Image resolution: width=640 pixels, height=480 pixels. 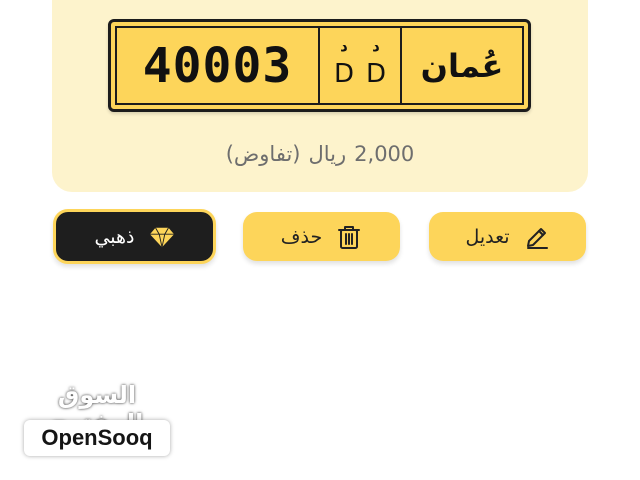 What do you see at coordinates (327, 154) in the screenshot?
I see `price-currency: ريال` at bounding box center [327, 154].